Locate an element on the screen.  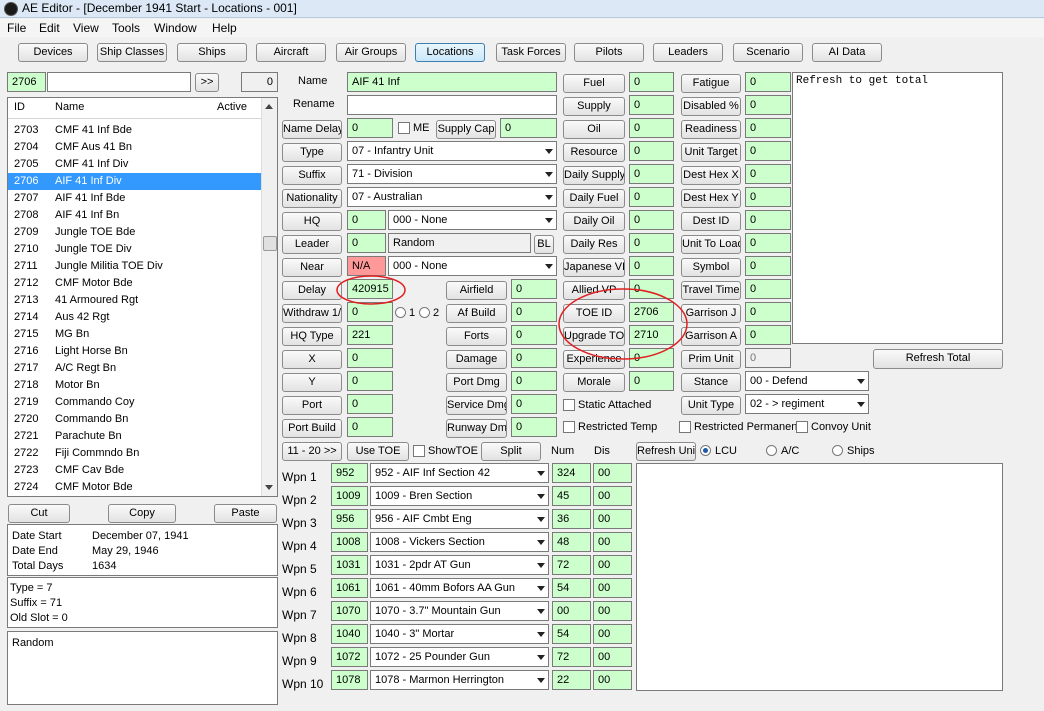
near-combo: 000 - None is located at coordinates (472, 266).